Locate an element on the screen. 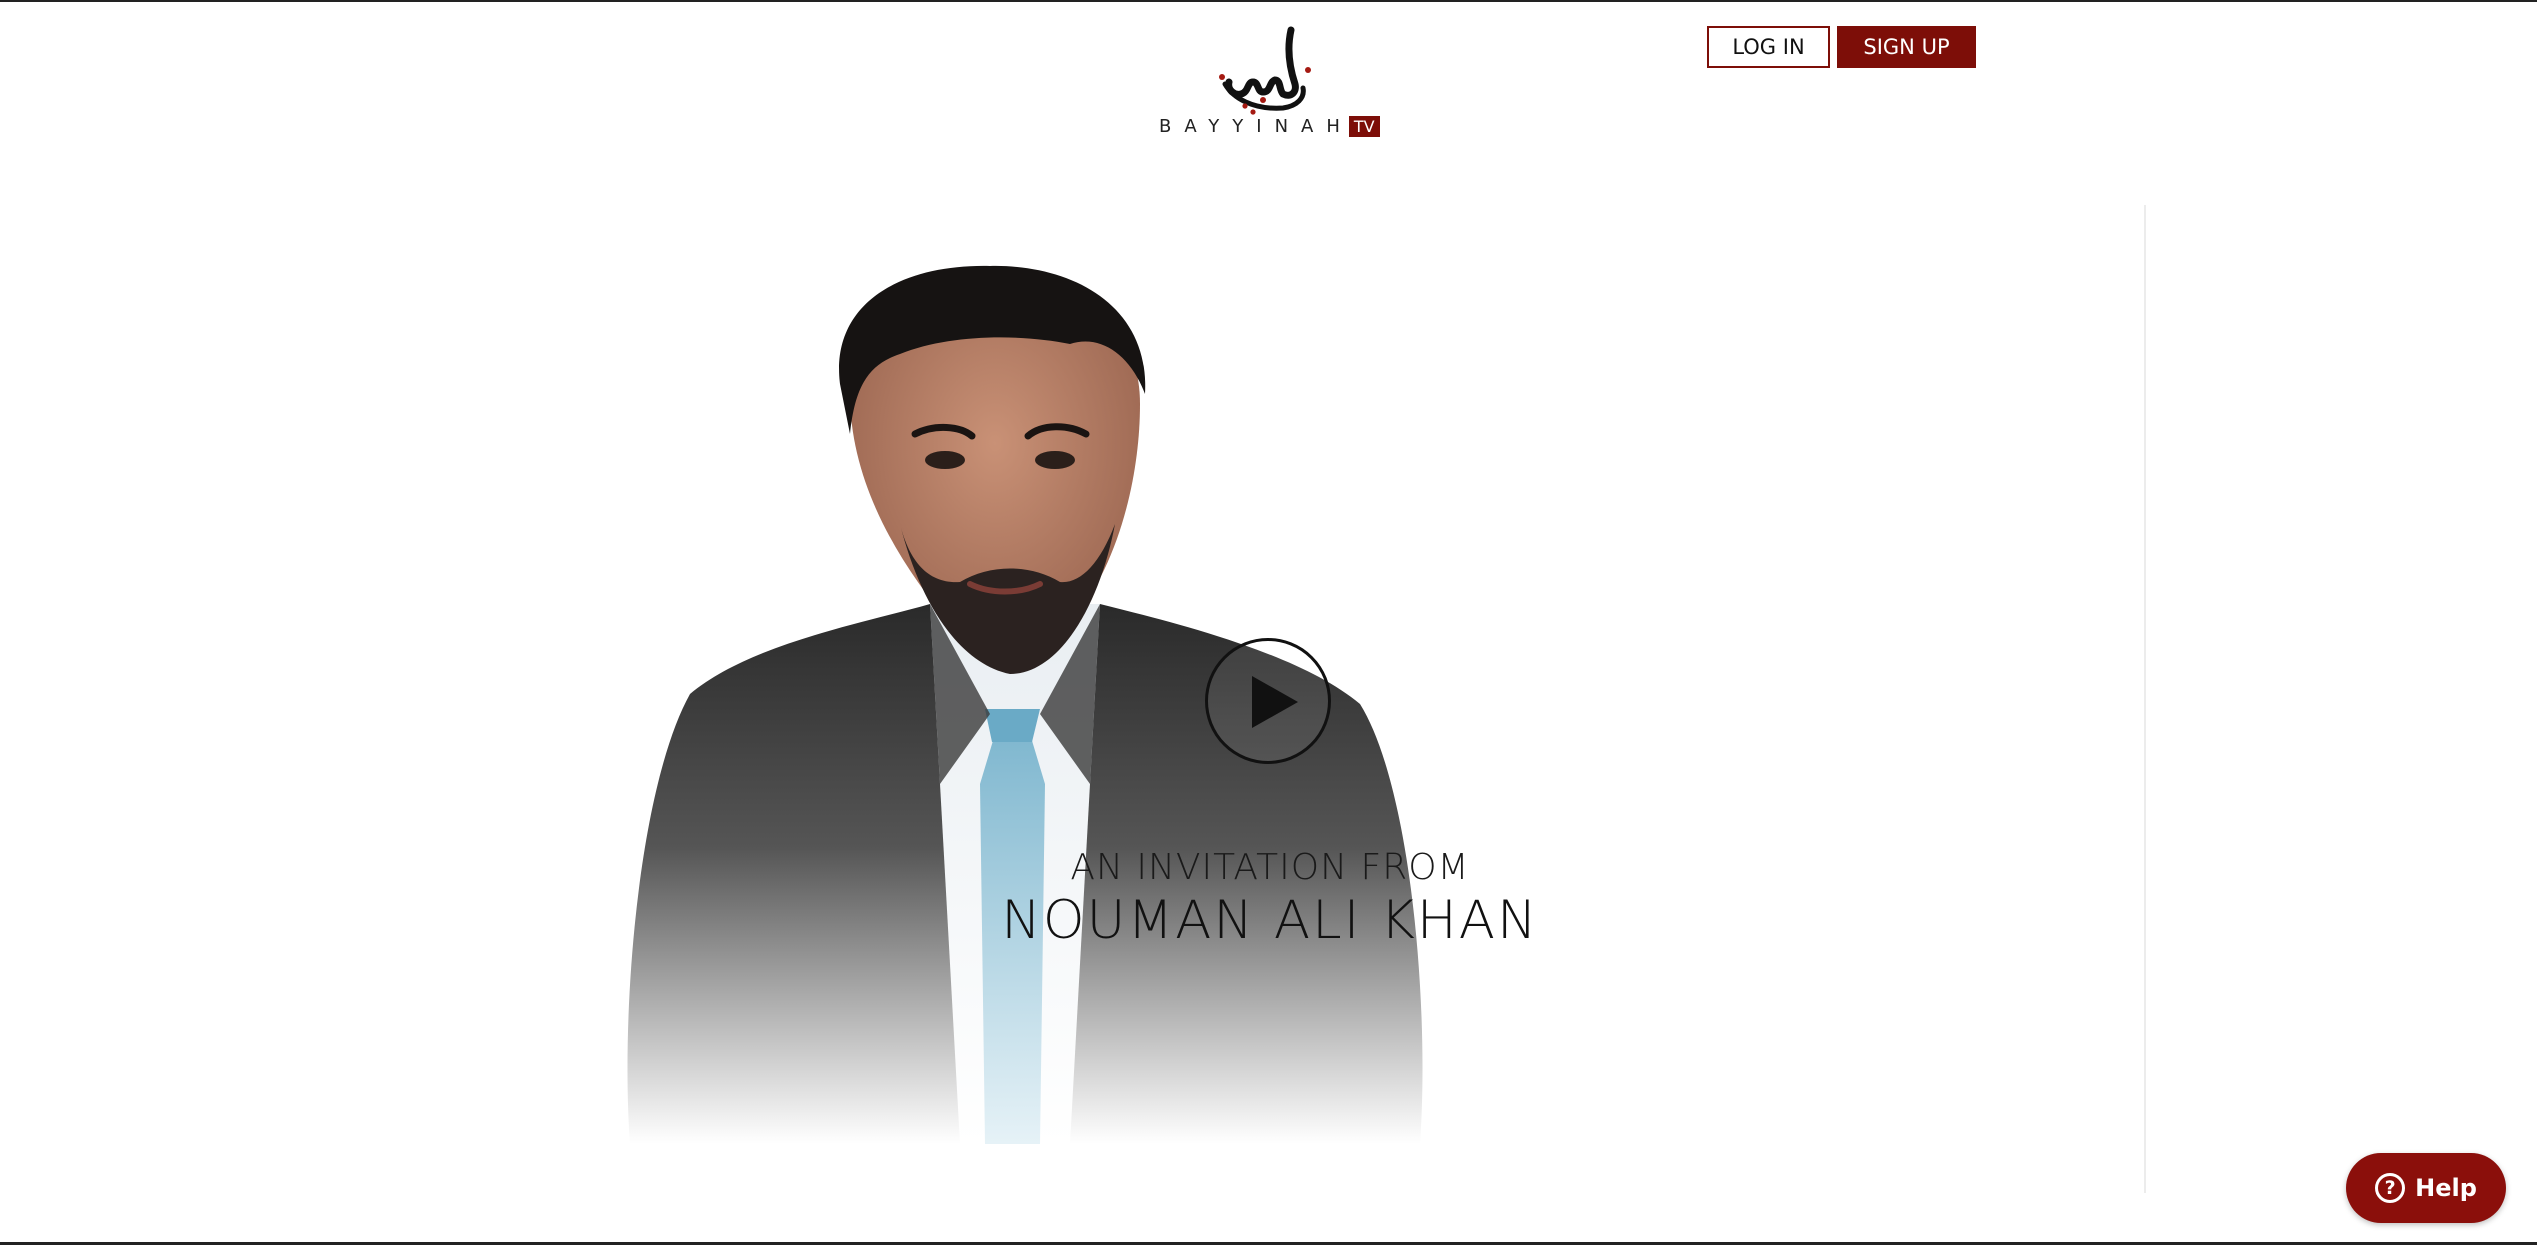 The image size is (2537, 1245). question-circle-icon: ? is located at coordinates (2390, 1188).